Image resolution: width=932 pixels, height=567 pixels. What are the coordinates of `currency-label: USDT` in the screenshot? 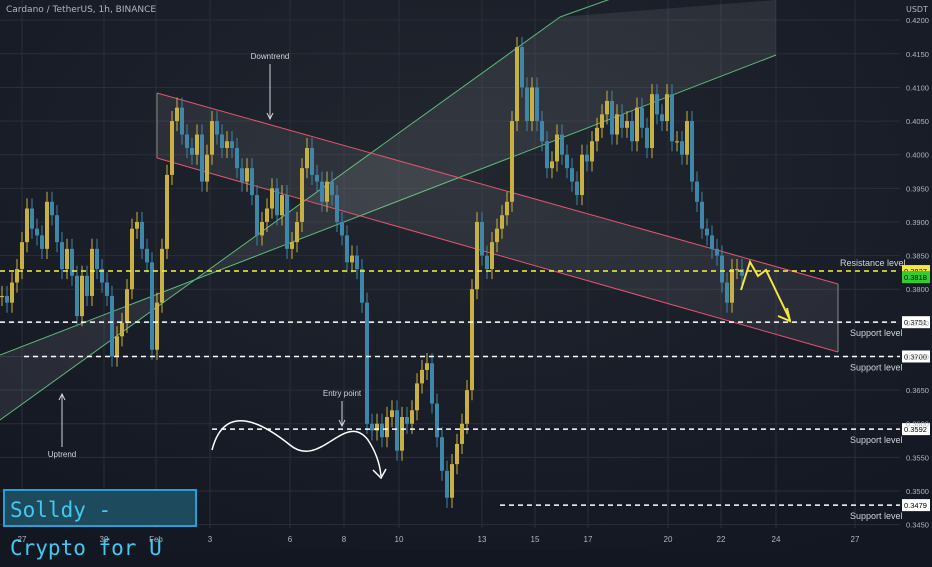 It's located at (917, 9).